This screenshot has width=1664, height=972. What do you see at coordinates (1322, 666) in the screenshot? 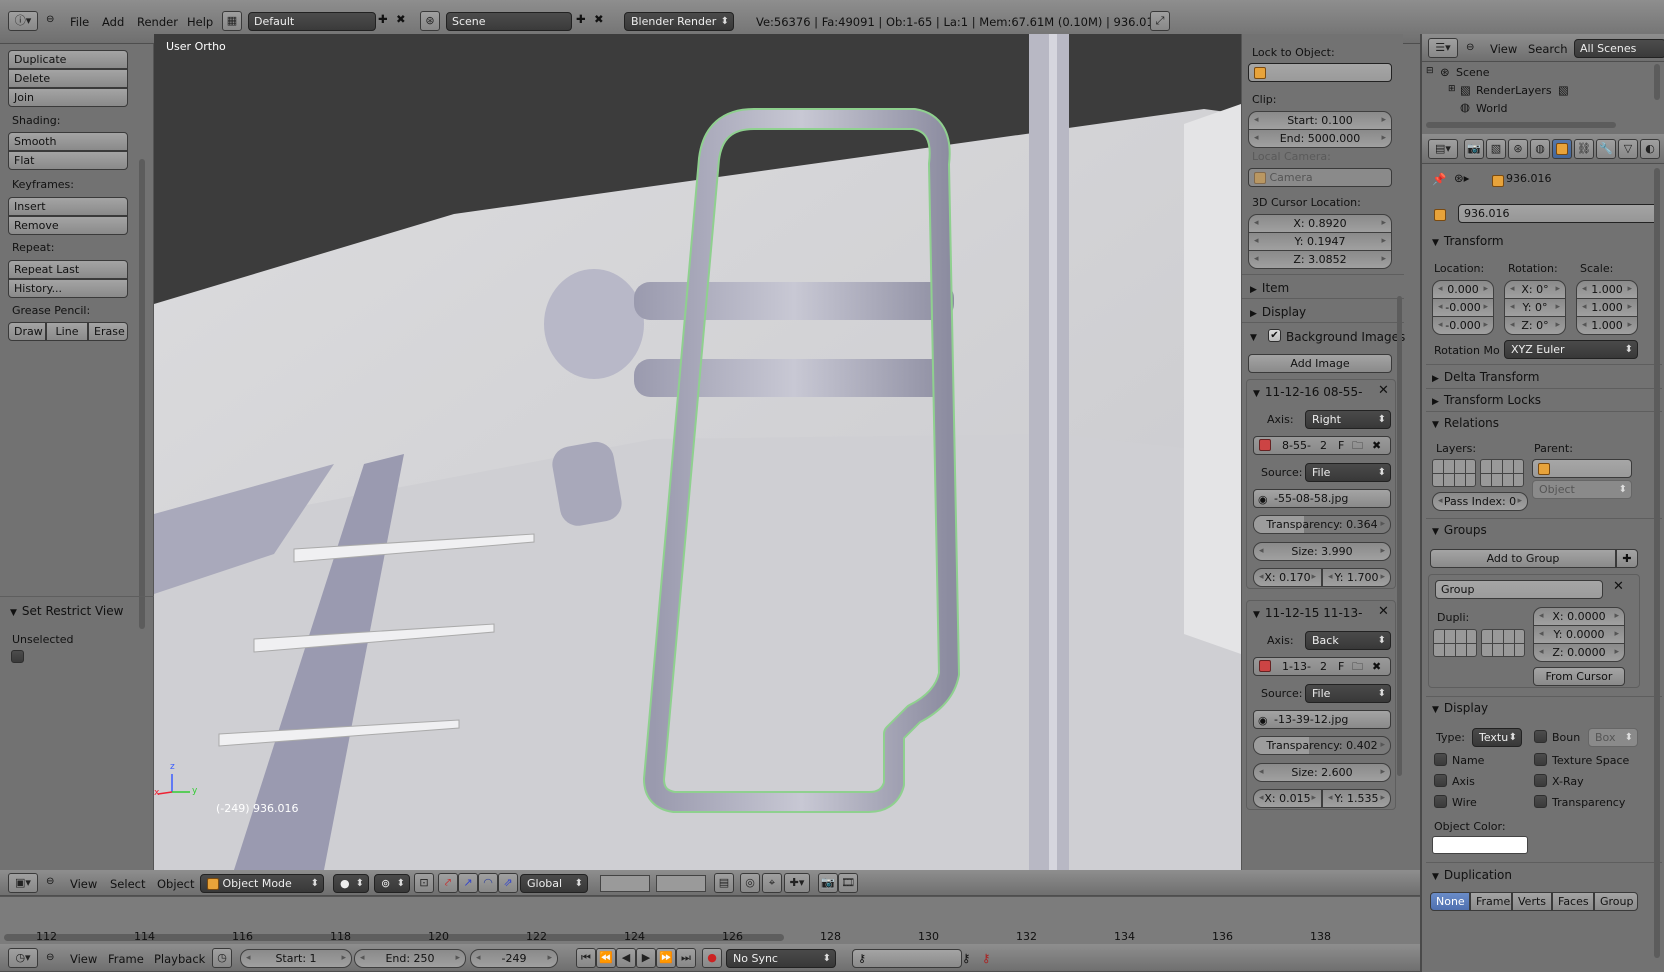
I see `bg-image-2-datablock: 1-13- 2 F 🗀 ✖` at bounding box center [1322, 666].